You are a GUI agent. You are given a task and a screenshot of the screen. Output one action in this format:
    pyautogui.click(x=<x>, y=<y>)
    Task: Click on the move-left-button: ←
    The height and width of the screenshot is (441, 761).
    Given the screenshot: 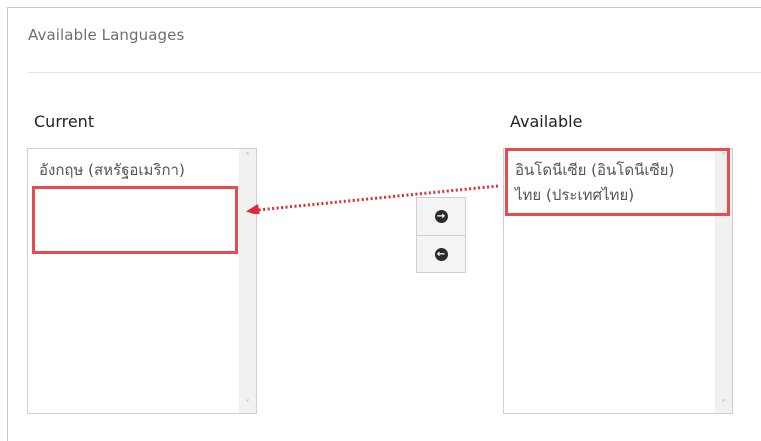 What is the action you would take?
    pyautogui.click(x=441, y=254)
    